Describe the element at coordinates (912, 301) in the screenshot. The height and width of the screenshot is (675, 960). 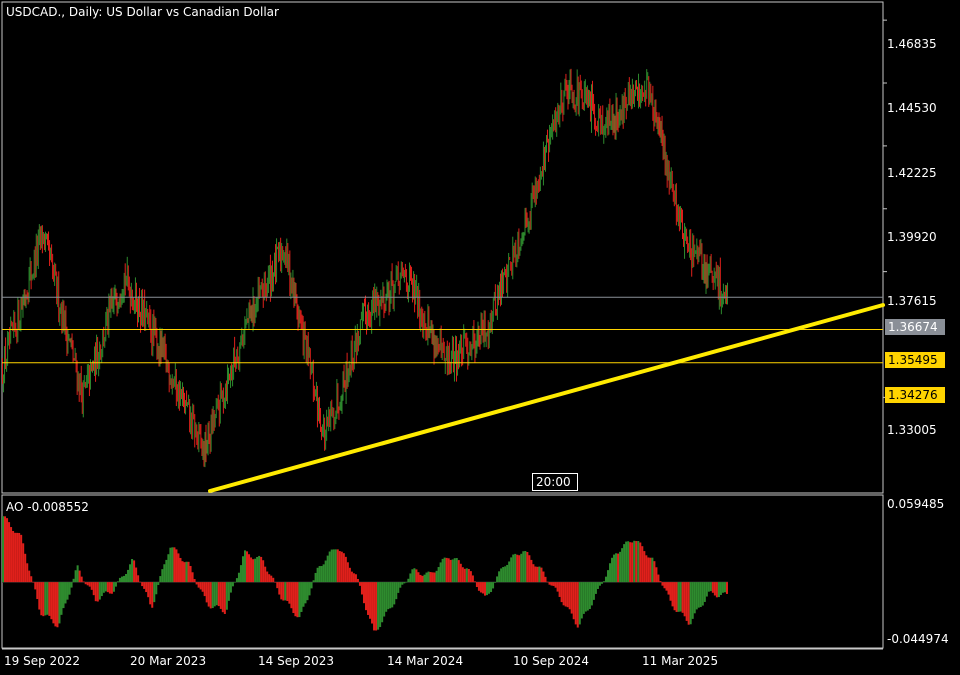
I see `price-tick-label: 1.37615` at that location.